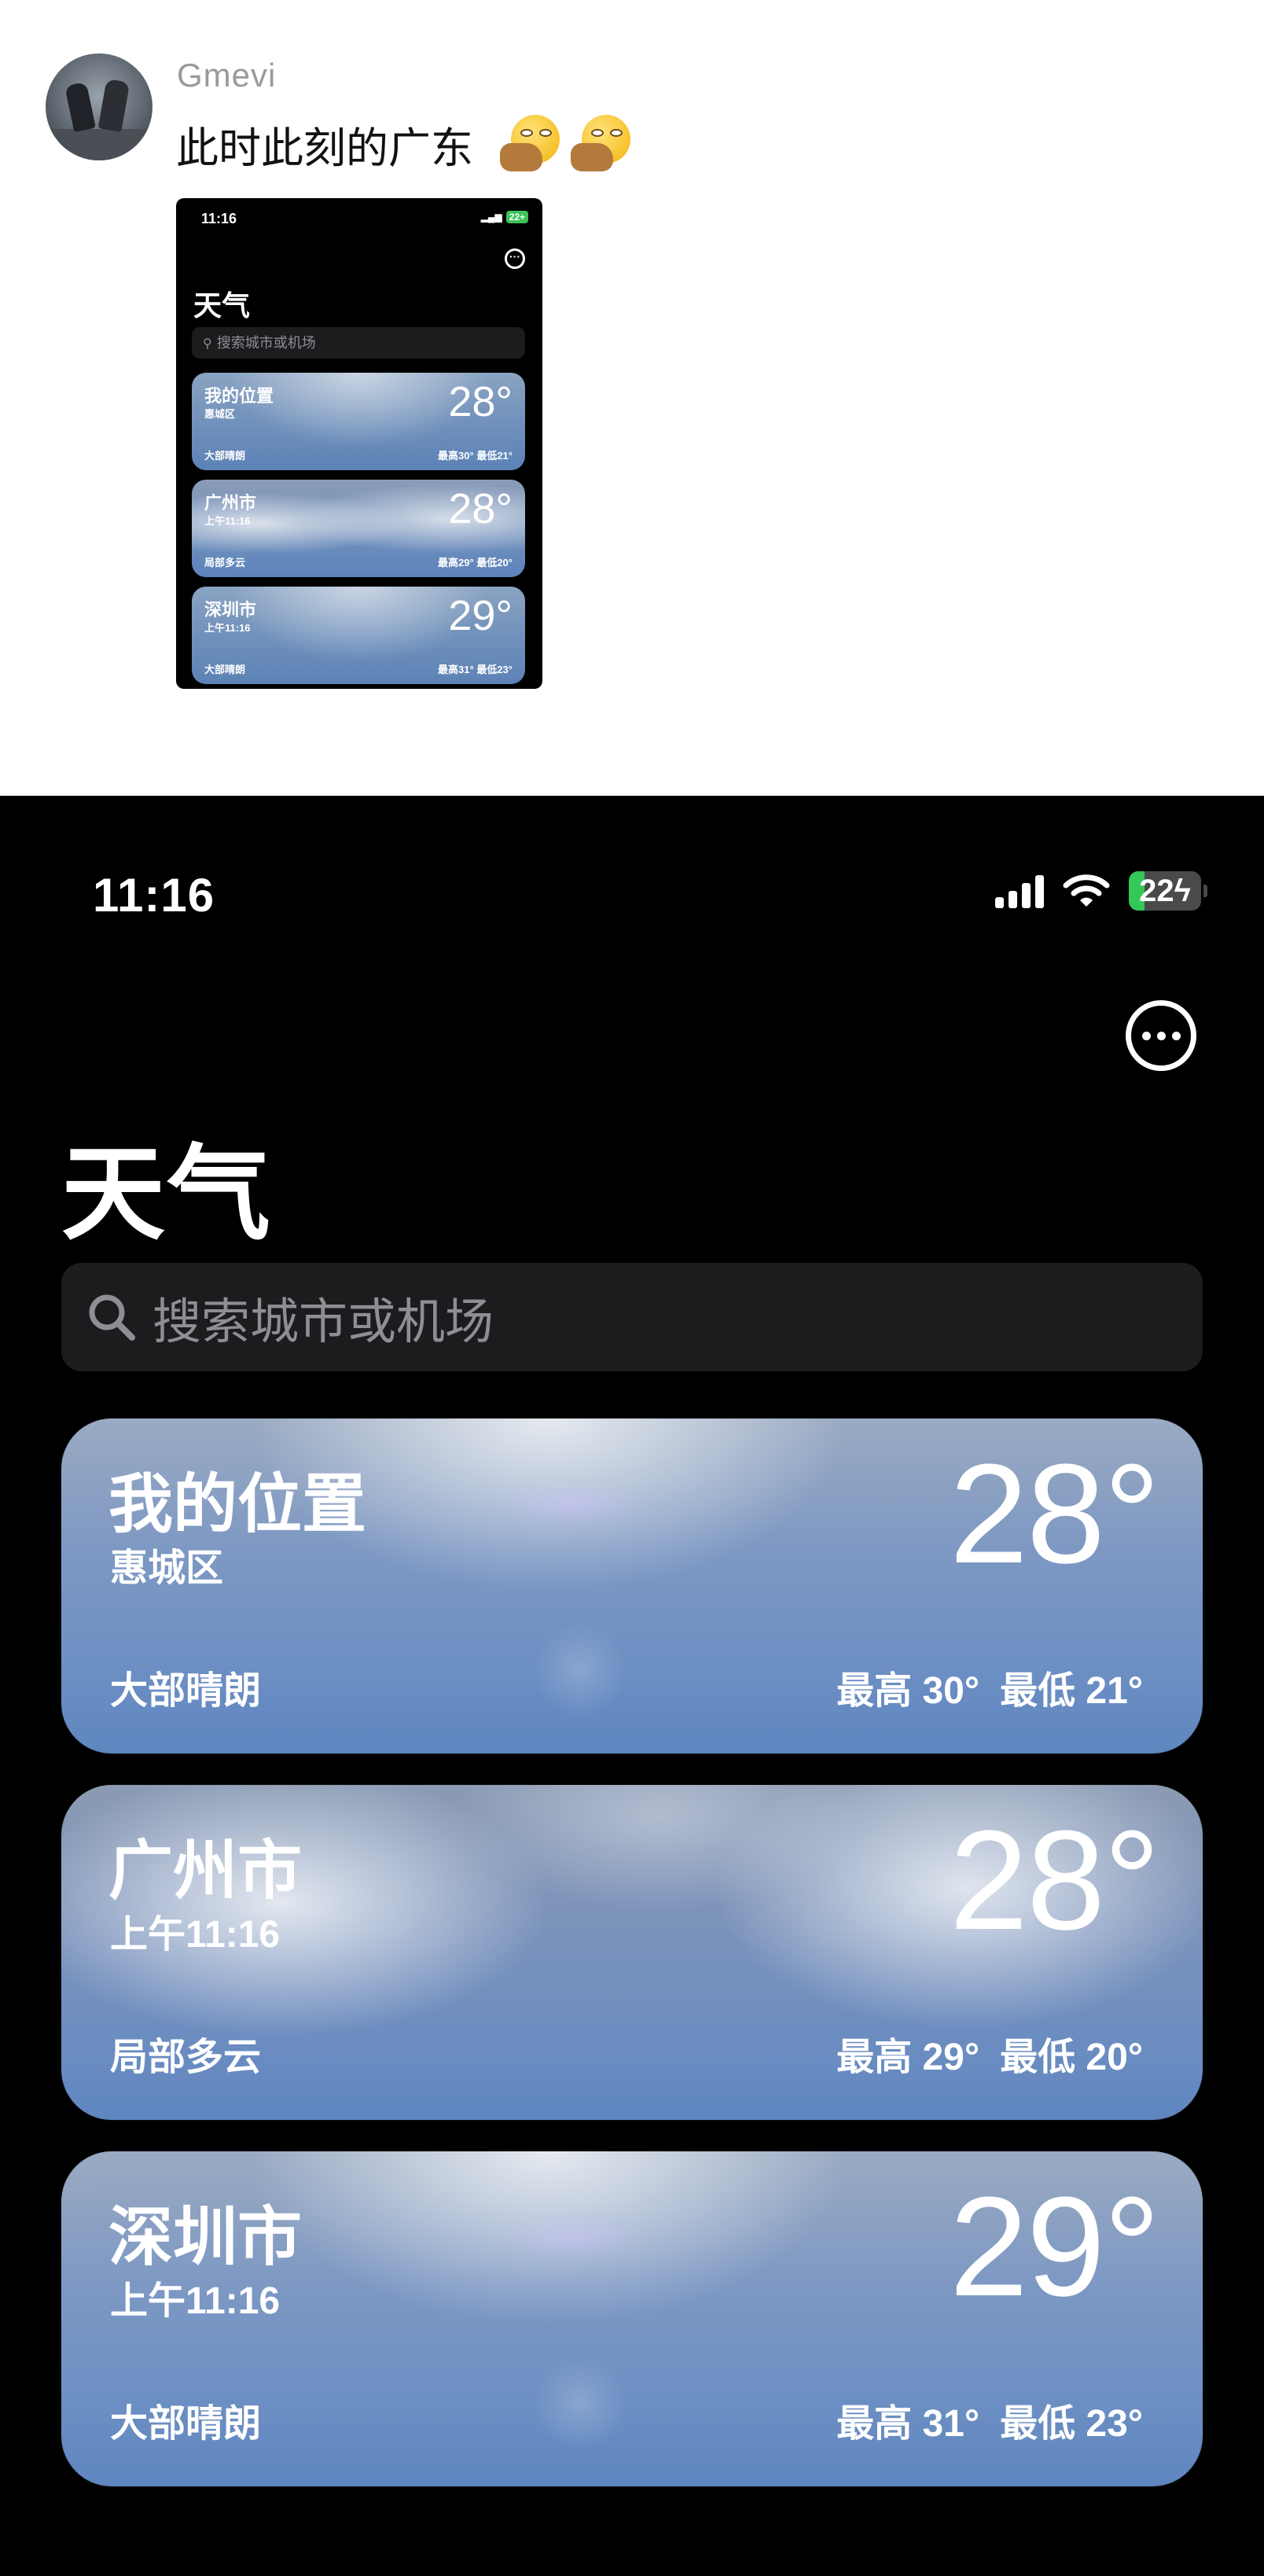  What do you see at coordinates (358, 635) in the screenshot?
I see `thumb-card: 深圳市 上午11:16 29° 大部晴朗 最高31° 最低23°` at bounding box center [358, 635].